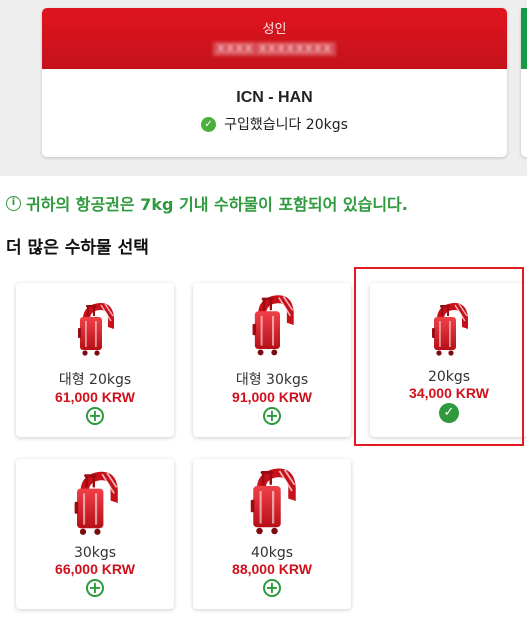  Describe the element at coordinates (274, 38) in the screenshot. I see `passenger-card-header: 성인 XXXX XXXXXXXX` at that location.